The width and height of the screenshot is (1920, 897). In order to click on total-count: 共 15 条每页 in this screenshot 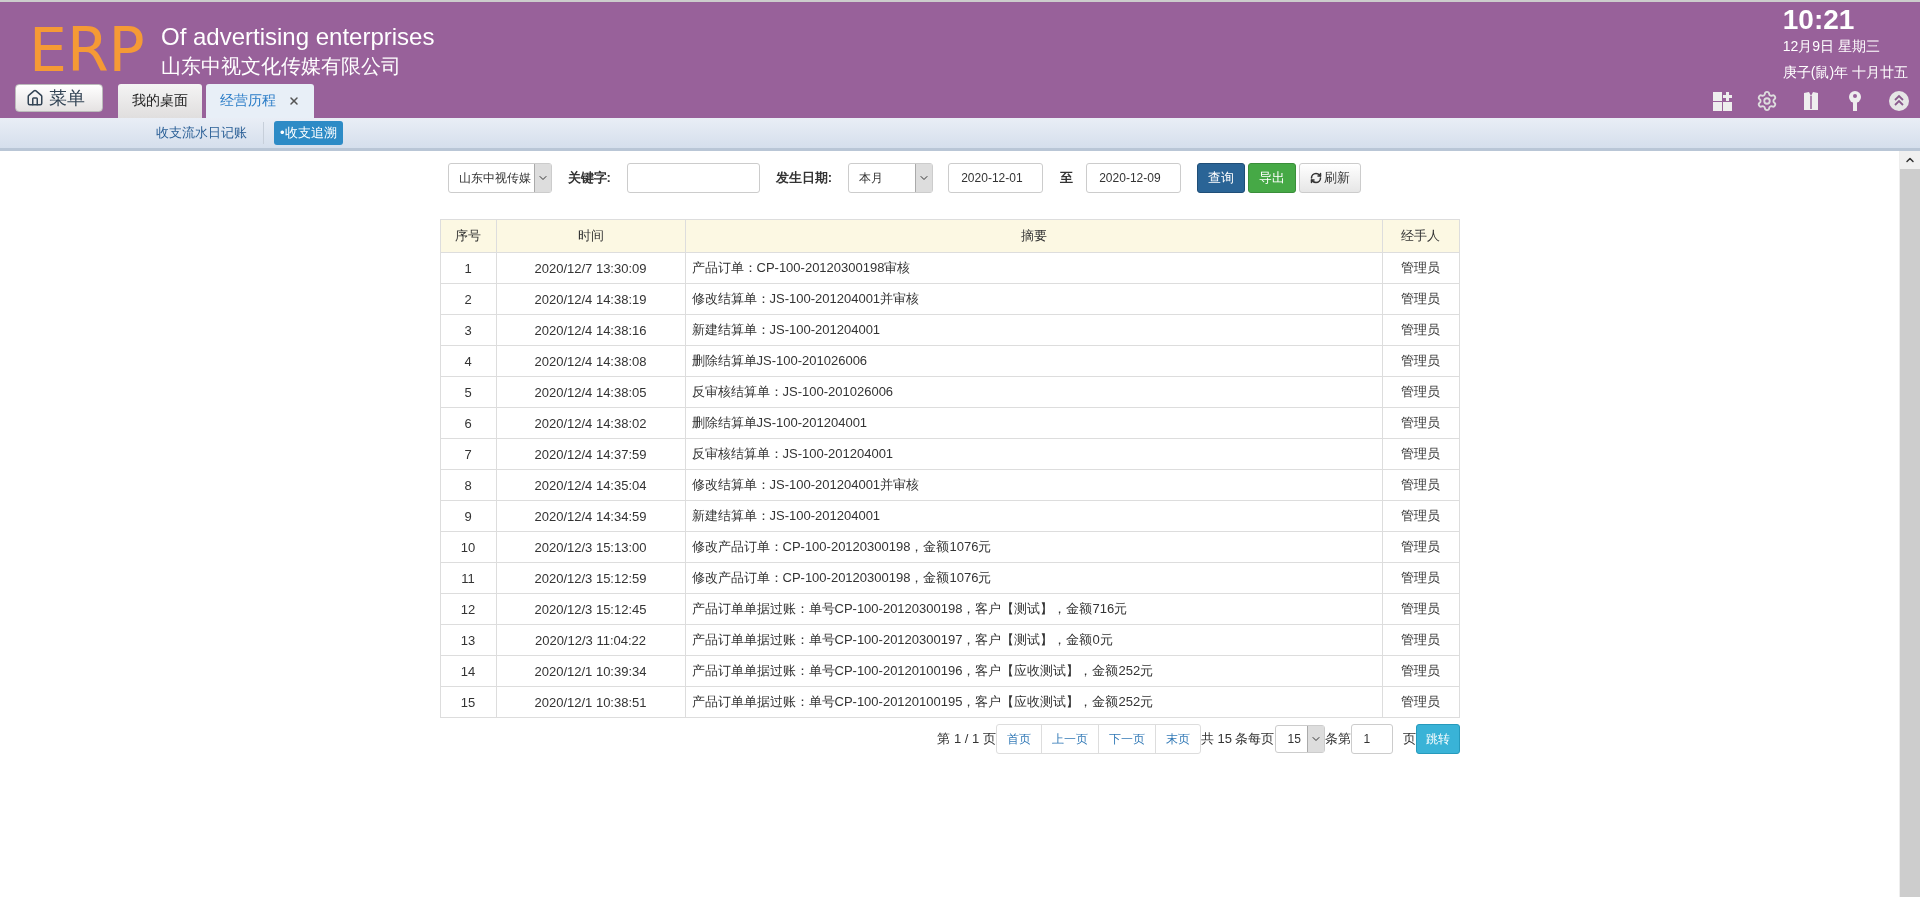, I will do `click(1237, 739)`.